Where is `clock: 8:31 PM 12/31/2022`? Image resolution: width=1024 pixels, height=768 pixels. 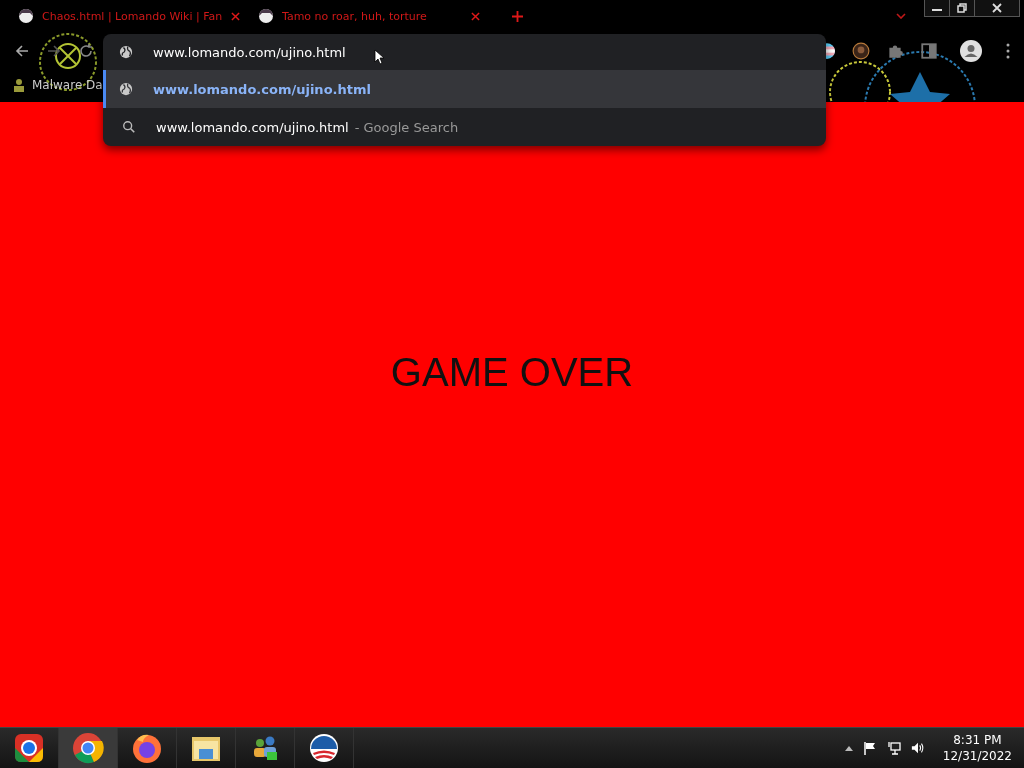 clock: 8:31 PM 12/31/2022 is located at coordinates (979, 748).